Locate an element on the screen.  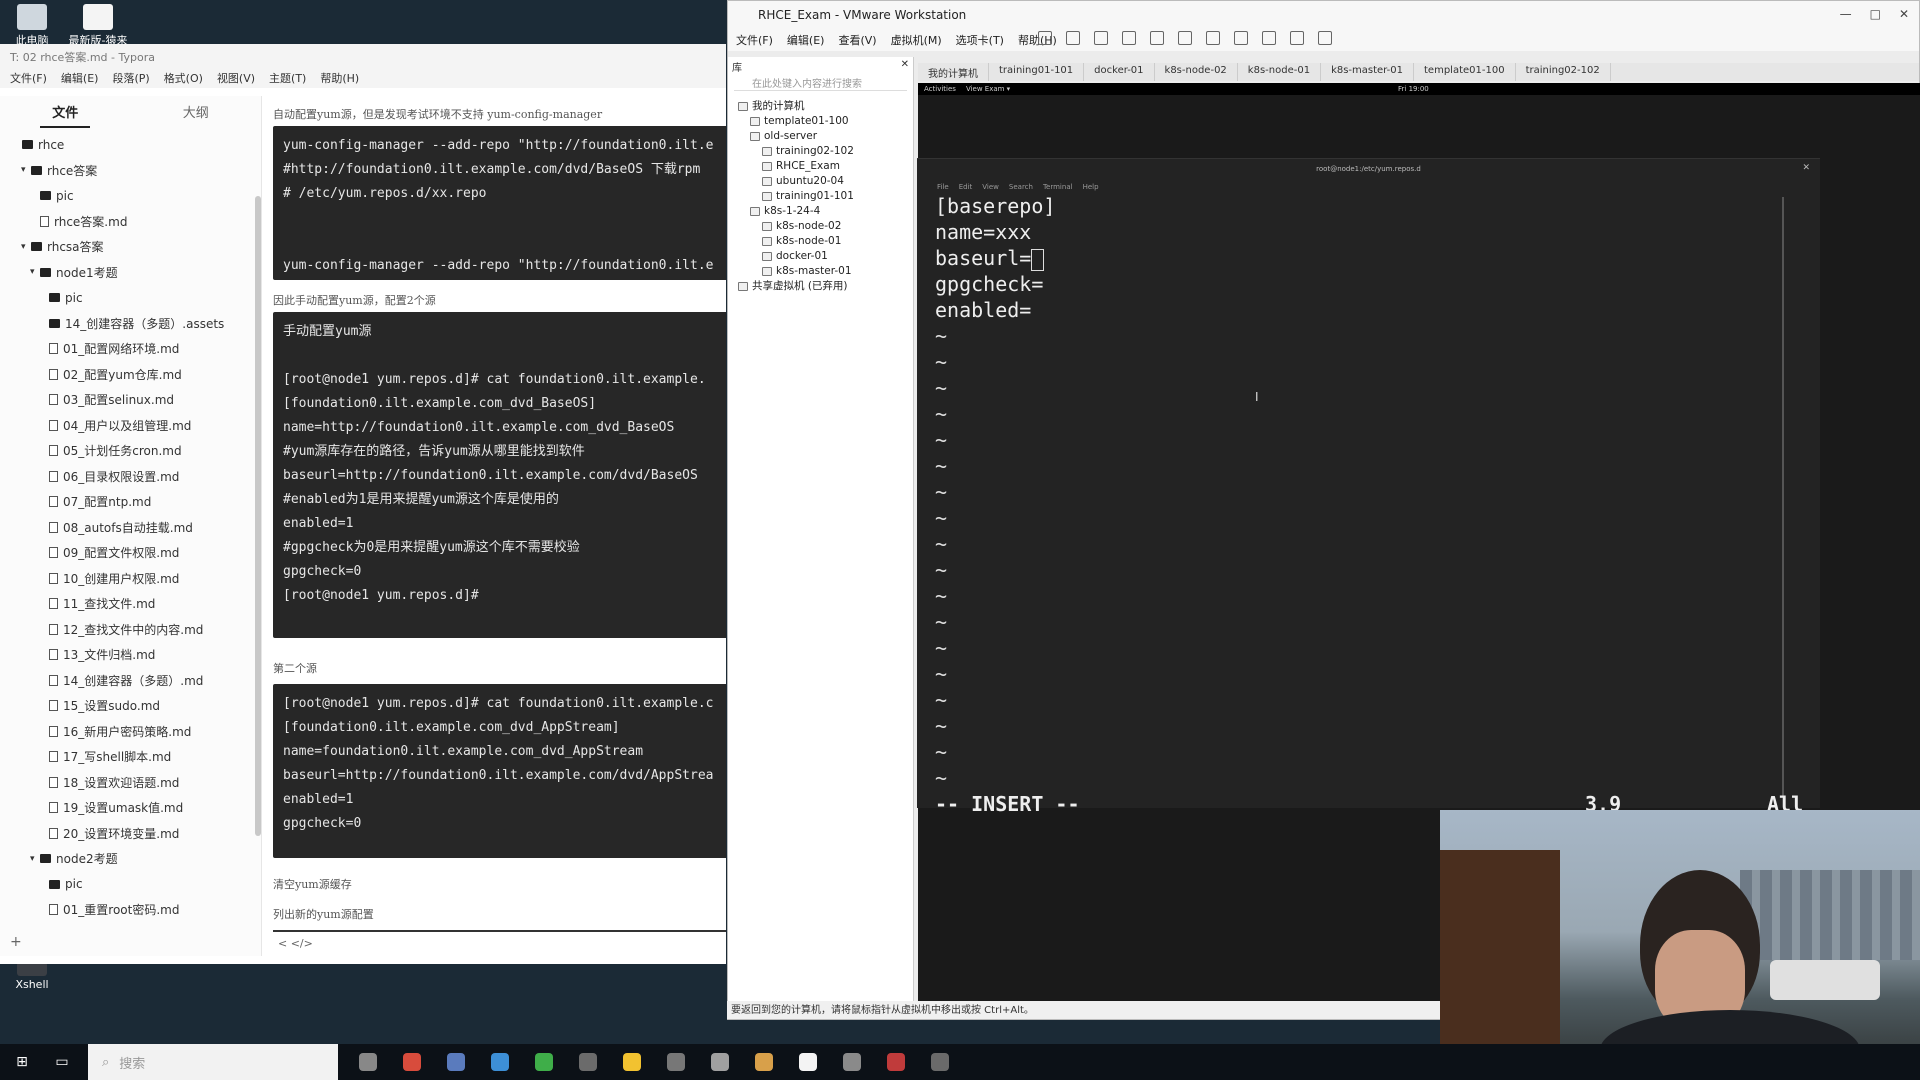
tree-file: 14_创建容器（多题）.md is located at coordinates (125, 681).